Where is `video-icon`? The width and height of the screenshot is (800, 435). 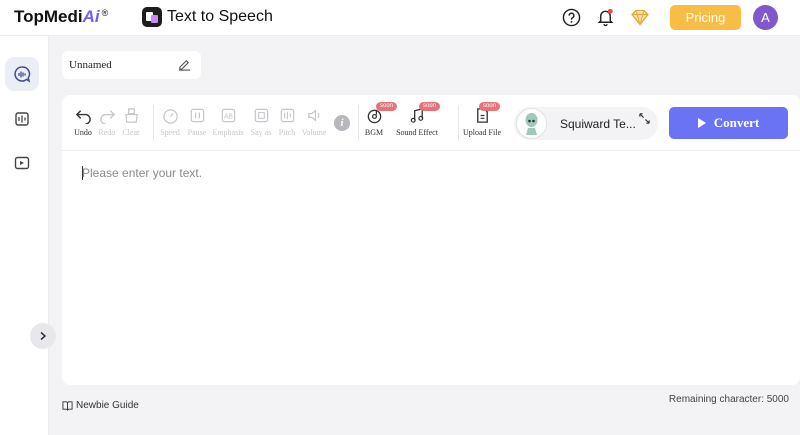
video-icon is located at coordinates (22, 163).